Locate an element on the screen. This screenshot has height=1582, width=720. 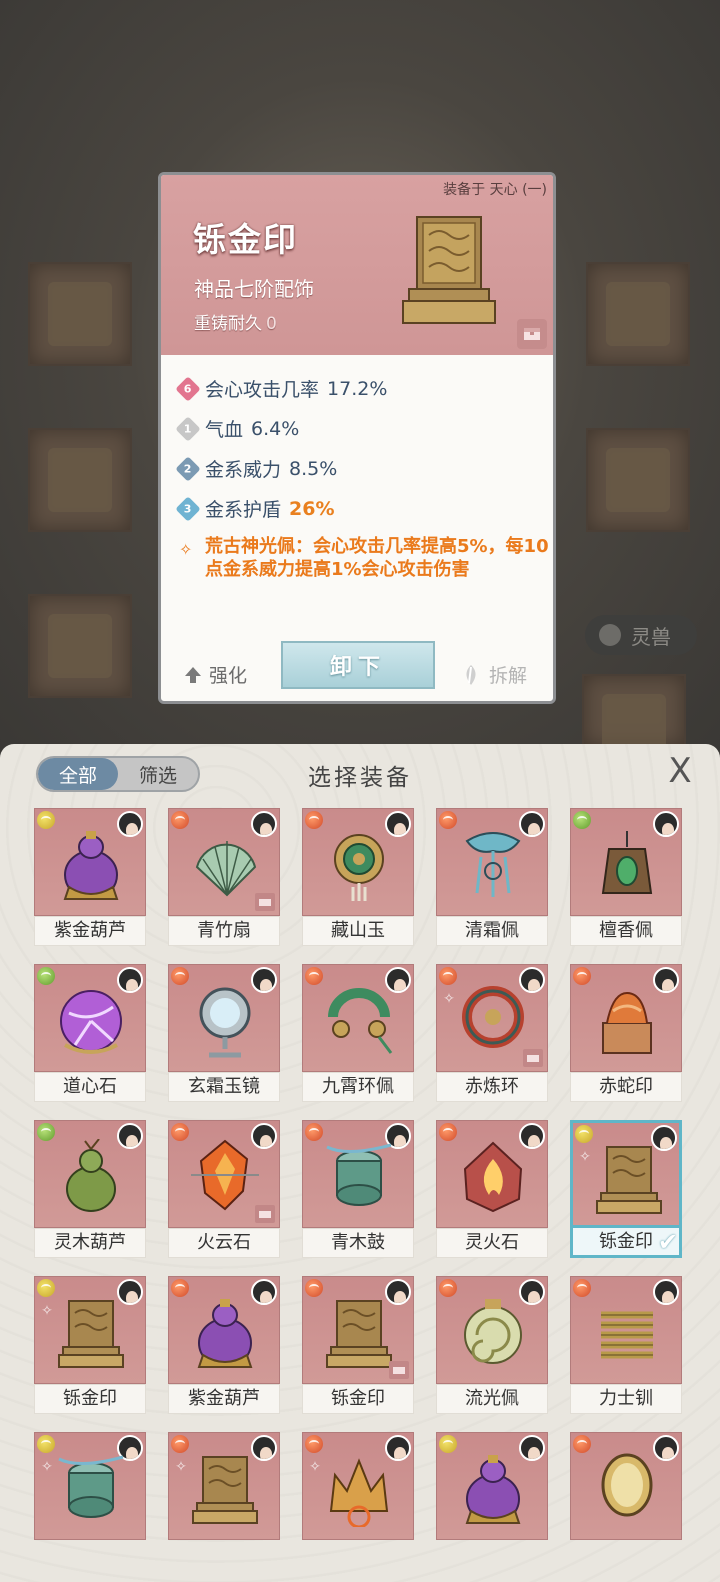
stat-row: 3 金系护盾 26% is located at coordinates (255, 508).